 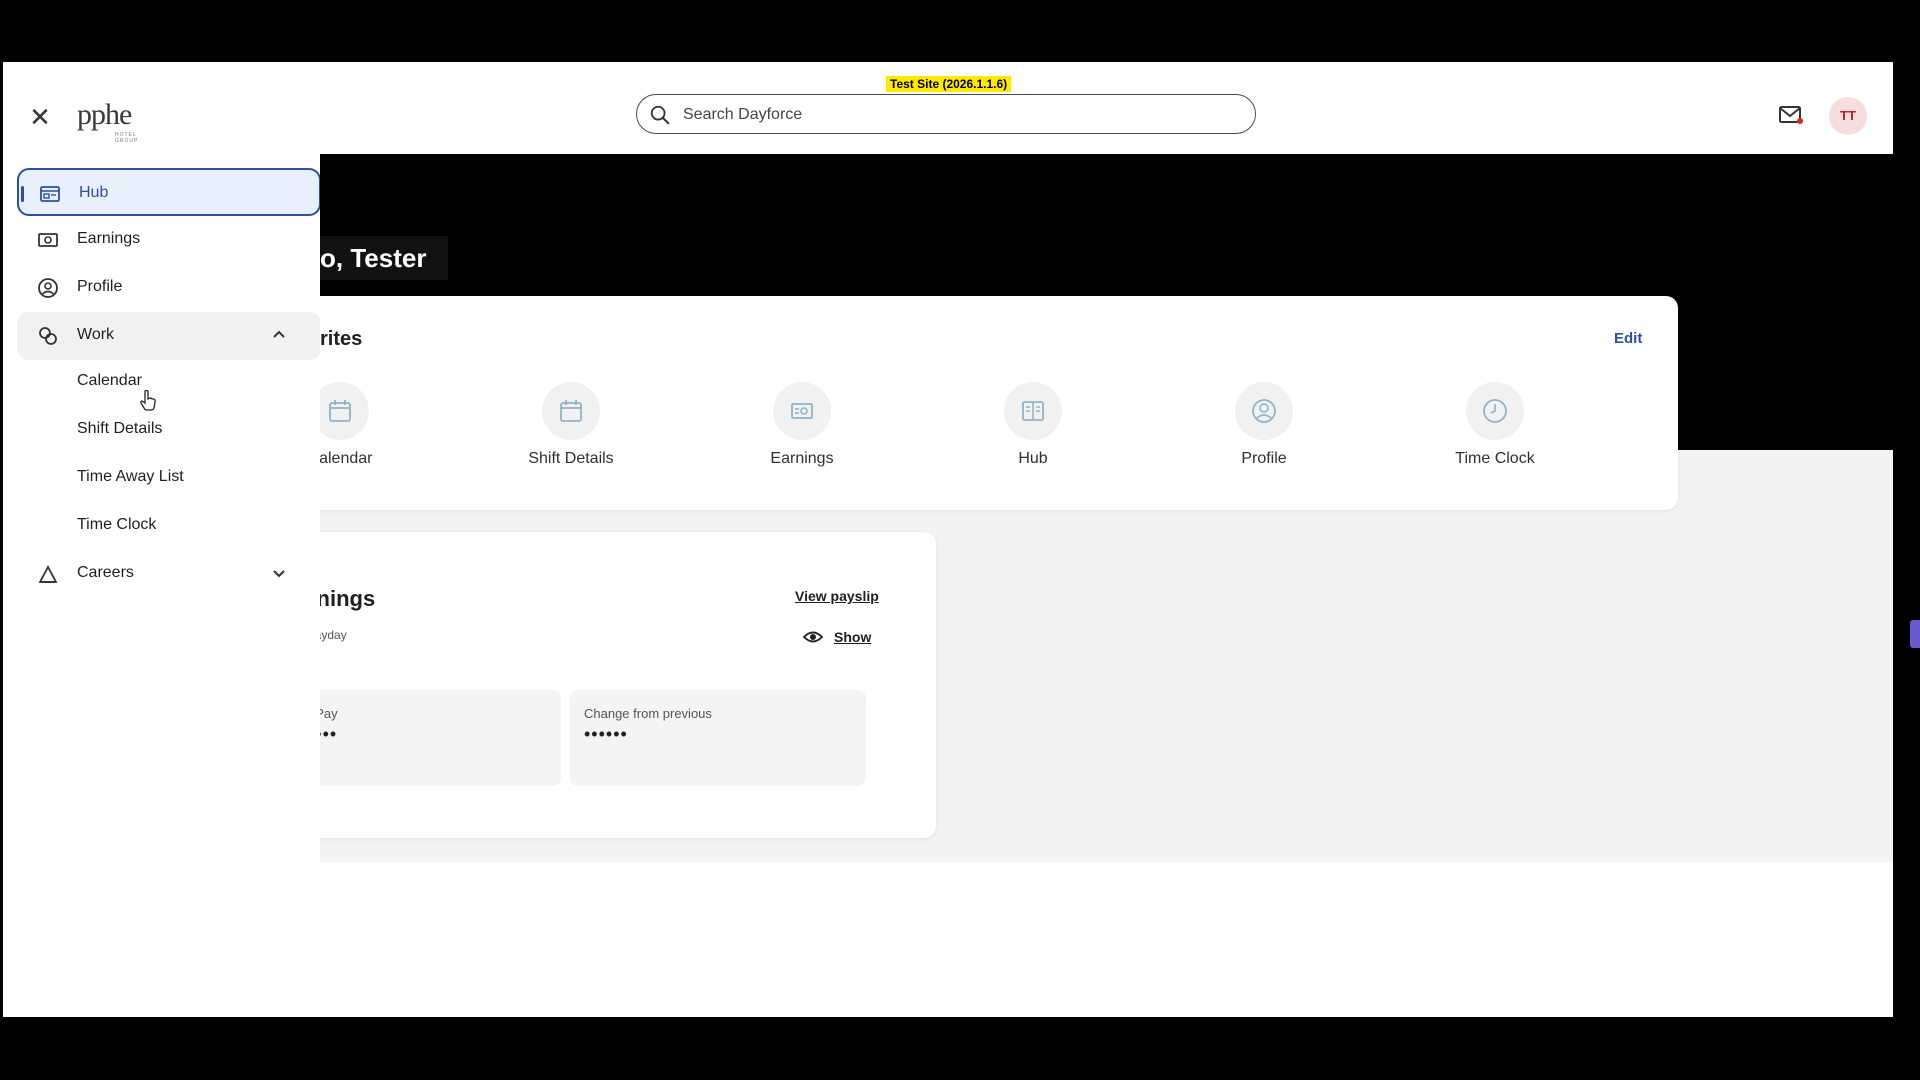 What do you see at coordinates (329, 713) in the screenshot?
I see `tile-label: t Pay` at bounding box center [329, 713].